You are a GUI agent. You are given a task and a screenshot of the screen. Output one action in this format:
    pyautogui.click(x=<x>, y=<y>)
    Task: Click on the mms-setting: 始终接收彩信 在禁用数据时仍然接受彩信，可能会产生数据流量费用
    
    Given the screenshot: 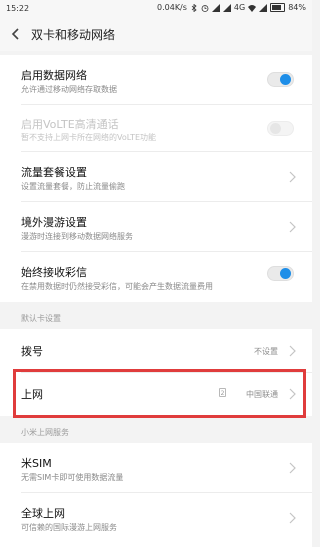 What is the action you would take?
    pyautogui.click(x=156, y=277)
    